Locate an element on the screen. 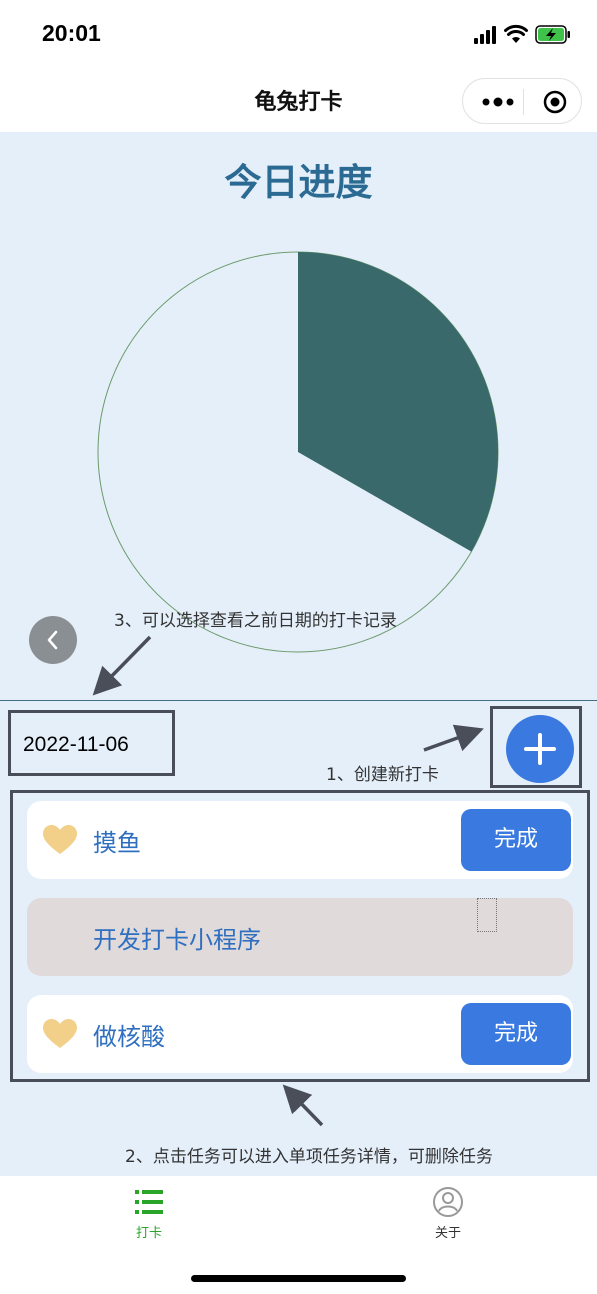 The image size is (597, 1294). previous-date-button is located at coordinates (53, 640).